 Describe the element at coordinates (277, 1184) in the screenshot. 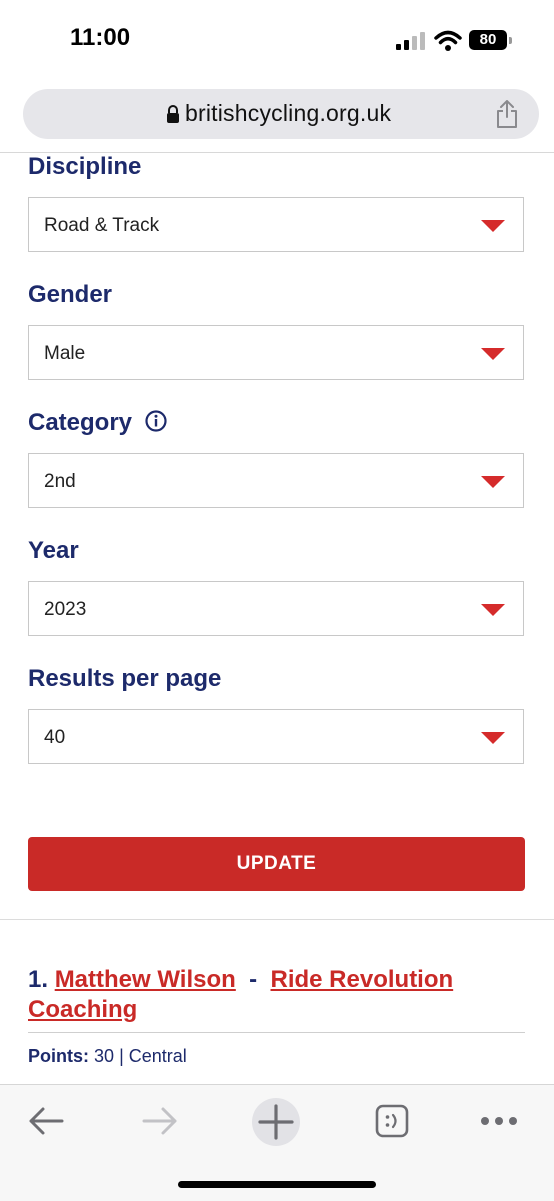

I see `home-indicator` at that location.